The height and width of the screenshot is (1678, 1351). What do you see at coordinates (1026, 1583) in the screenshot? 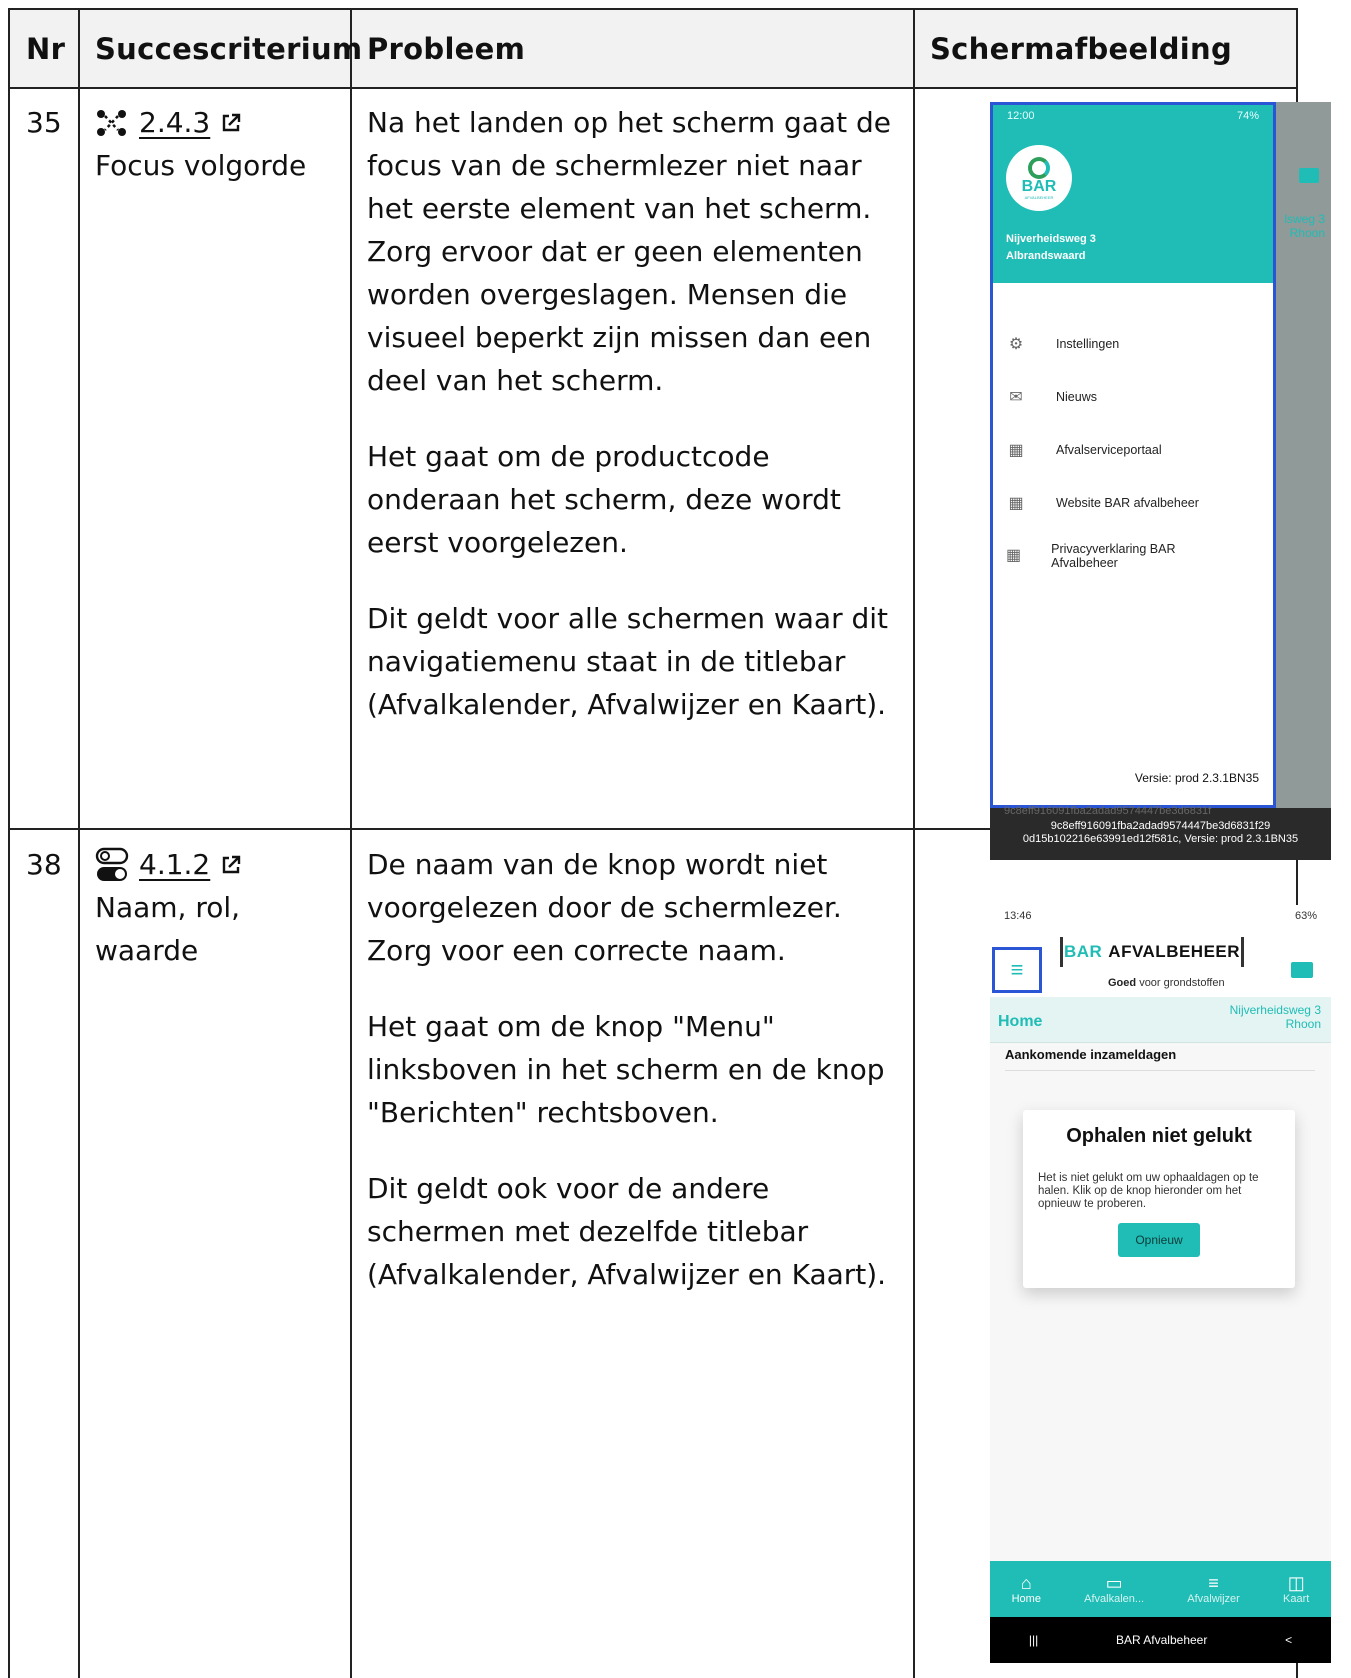
I see `home-icon: ⌂` at bounding box center [1026, 1583].